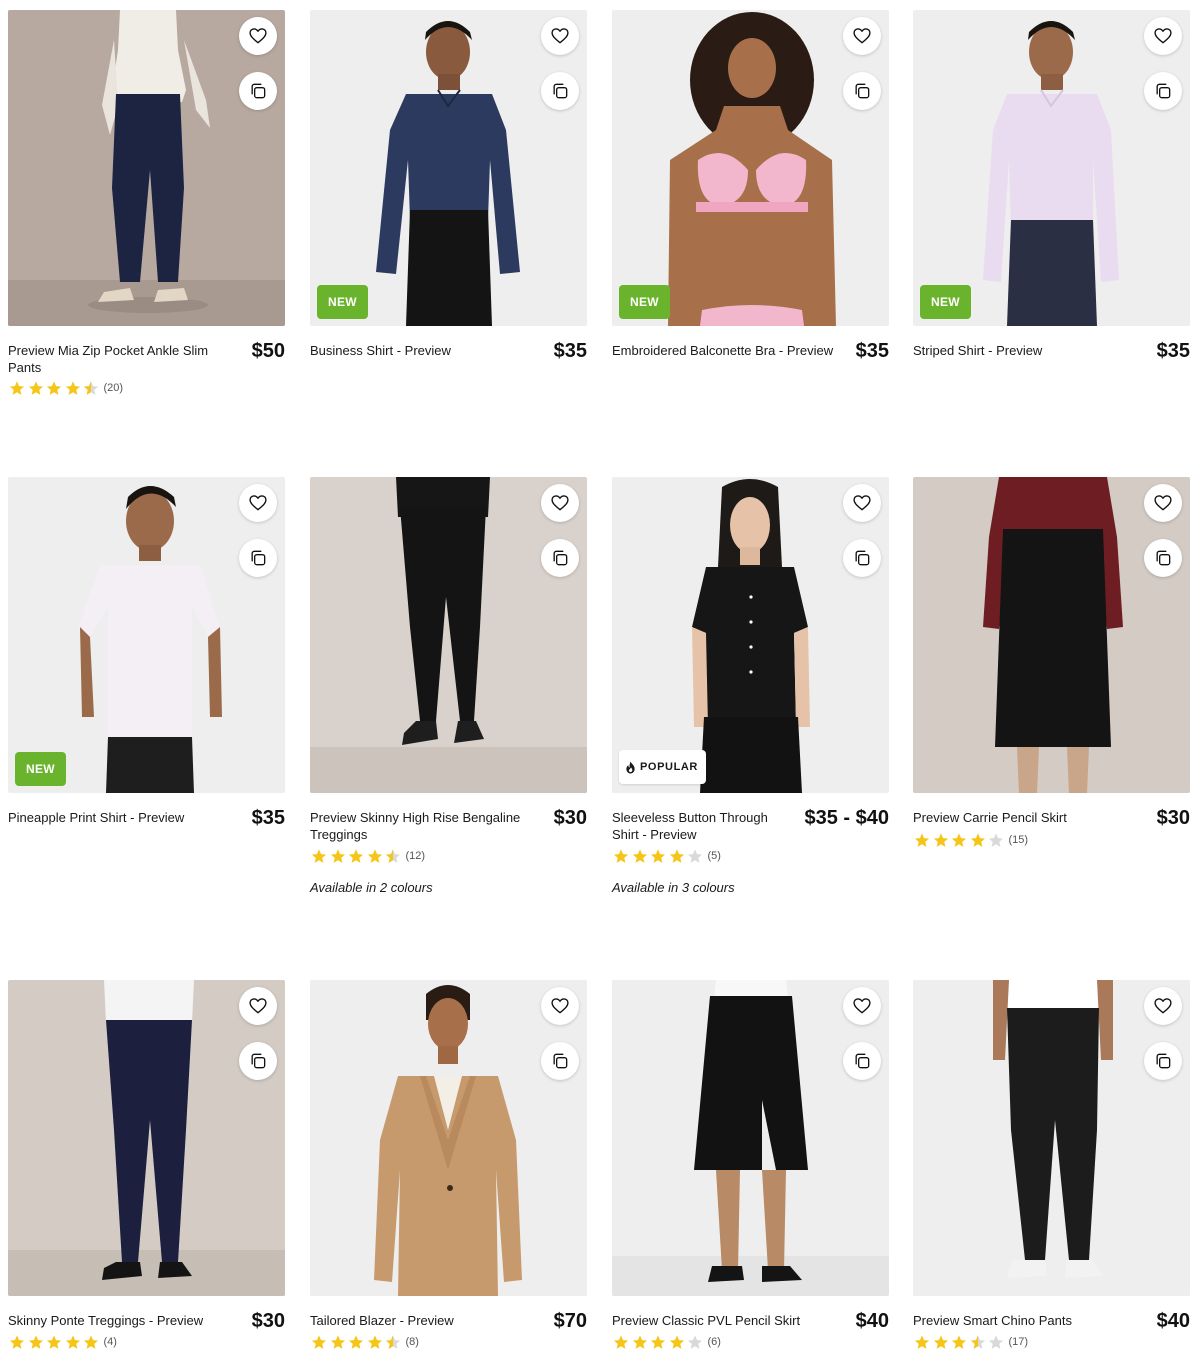  I want to click on product-rating: (17), so click(970, 1342).